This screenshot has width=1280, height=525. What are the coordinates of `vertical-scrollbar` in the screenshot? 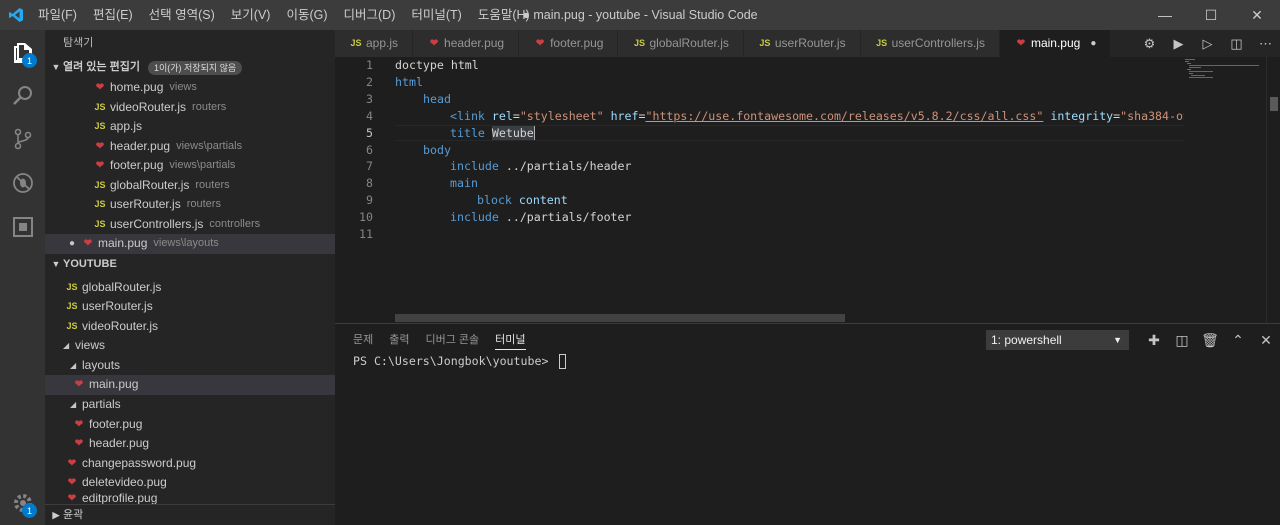 It's located at (1273, 190).